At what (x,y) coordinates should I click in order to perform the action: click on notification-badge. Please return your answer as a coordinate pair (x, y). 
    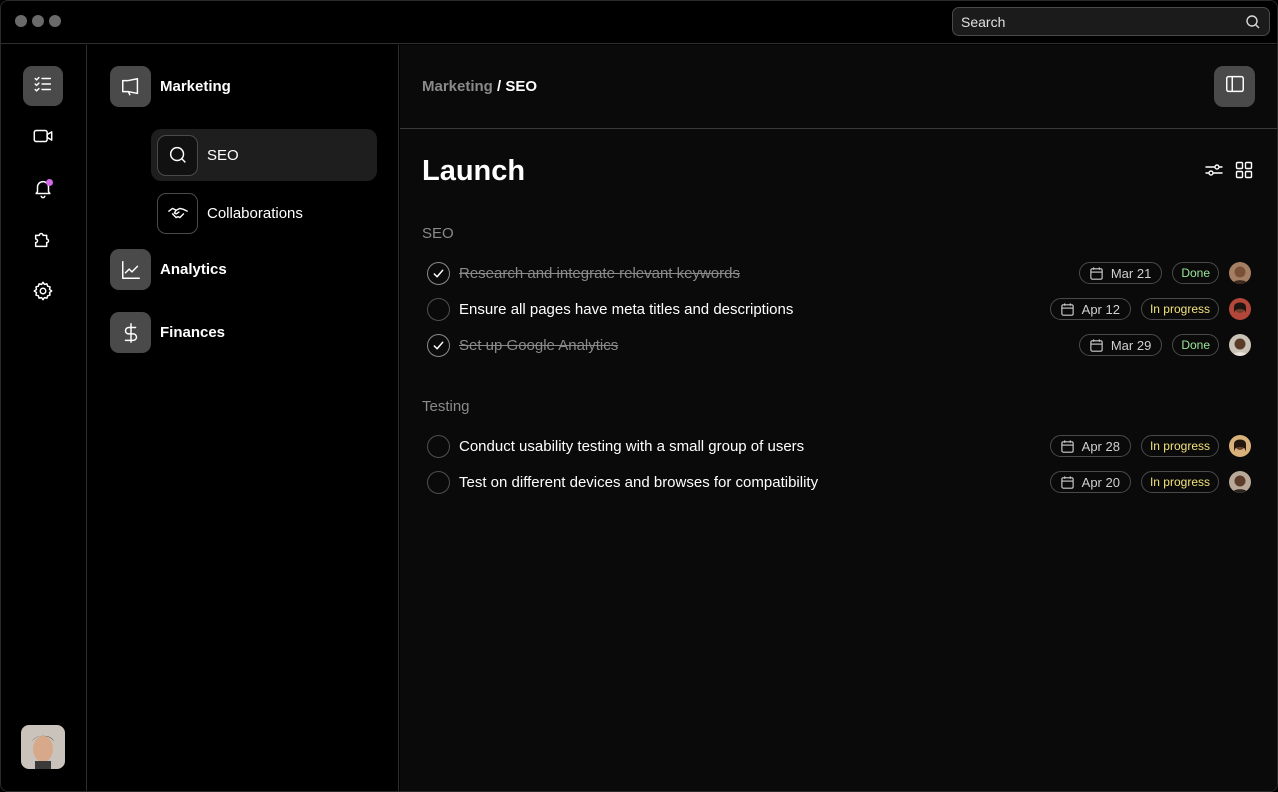
    Looking at the image, I should click on (49, 182).